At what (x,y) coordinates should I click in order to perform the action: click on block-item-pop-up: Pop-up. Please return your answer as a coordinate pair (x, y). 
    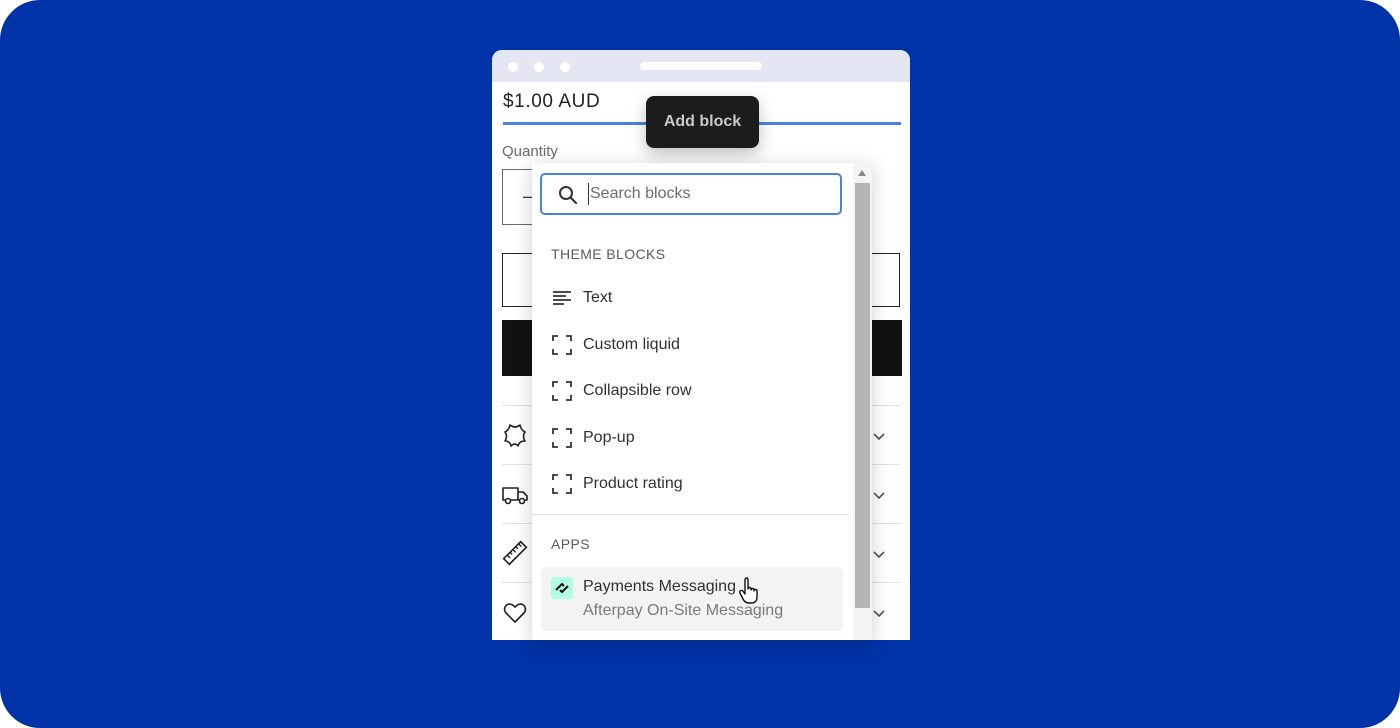
    Looking at the image, I should click on (692, 438).